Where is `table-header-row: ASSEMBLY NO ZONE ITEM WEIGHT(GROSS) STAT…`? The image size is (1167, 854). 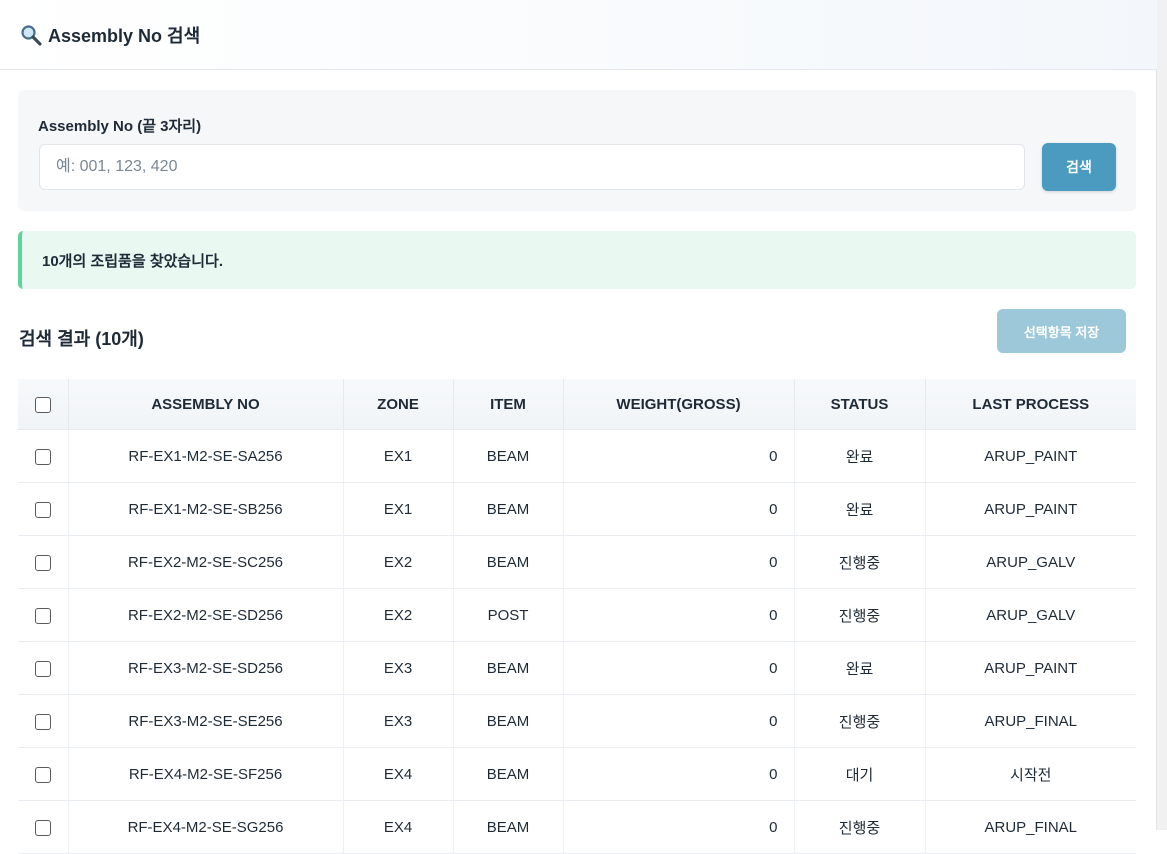 table-header-row: ASSEMBLY NO ZONE ITEM WEIGHT(GROSS) STAT… is located at coordinates (577, 404).